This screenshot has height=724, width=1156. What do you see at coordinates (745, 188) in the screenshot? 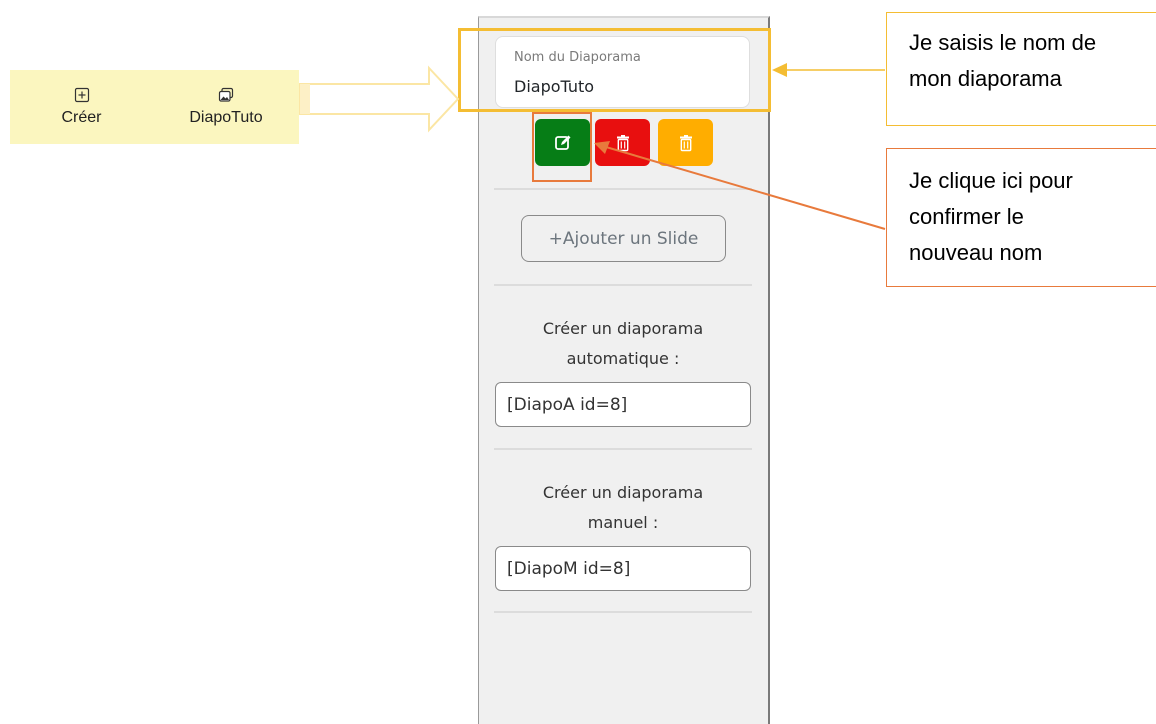
I see `edit-pointer-line` at bounding box center [745, 188].